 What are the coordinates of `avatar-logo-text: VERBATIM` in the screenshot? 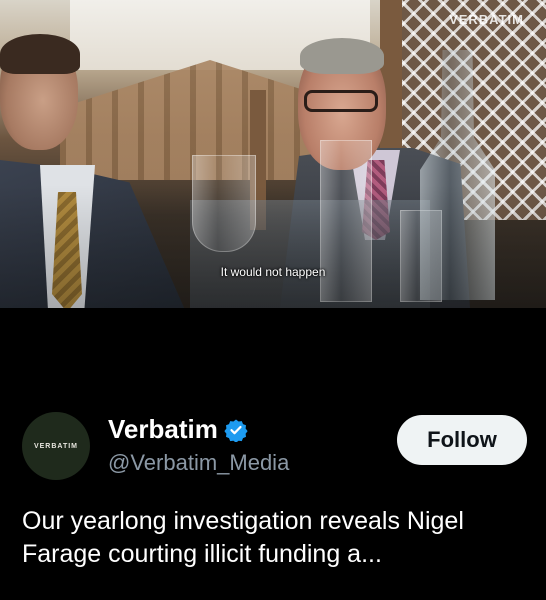 It's located at (56, 446).